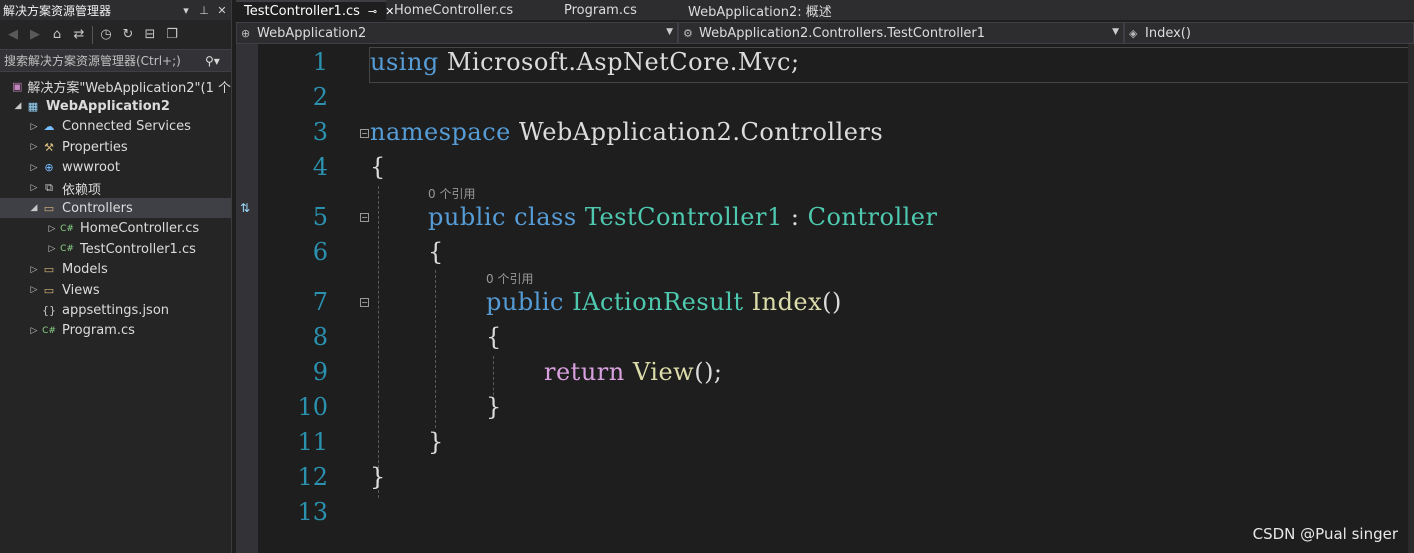  I want to click on connected-services-icon: ☁, so click(49, 127).